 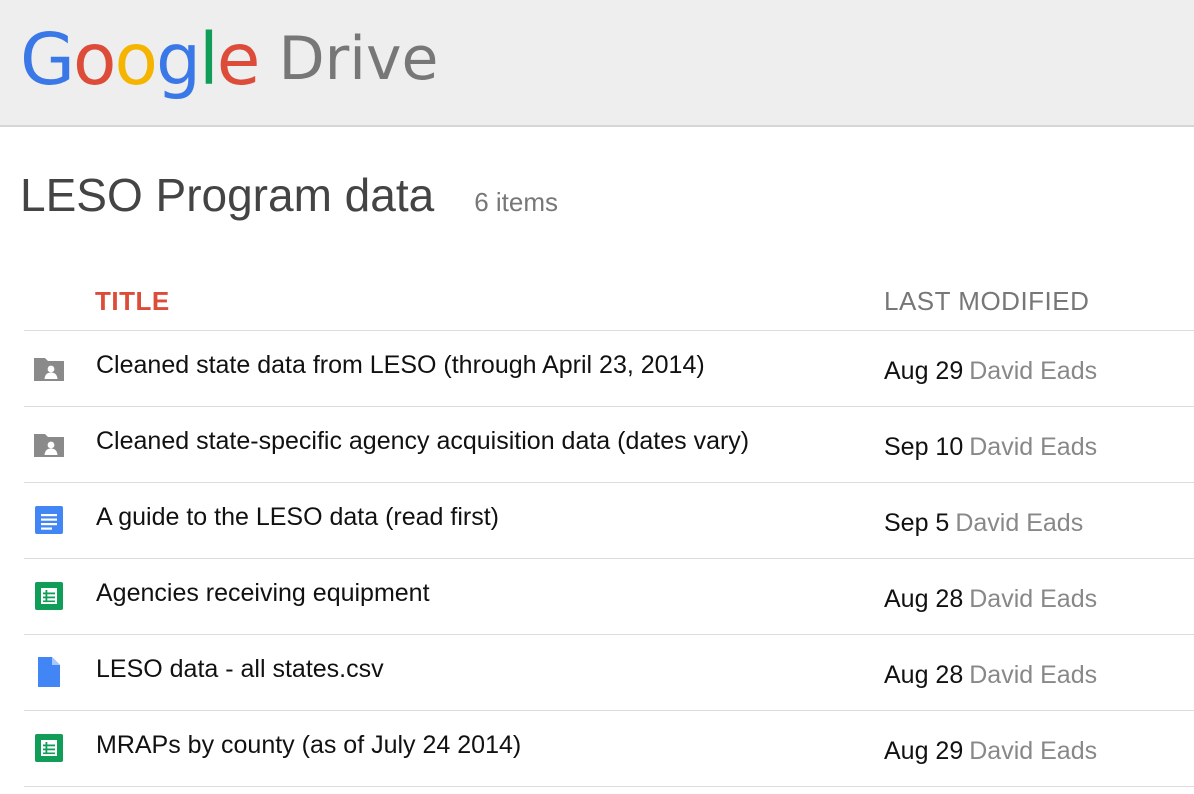 I want to click on last-modified: Sep 10 David Eads, so click(x=990, y=447).